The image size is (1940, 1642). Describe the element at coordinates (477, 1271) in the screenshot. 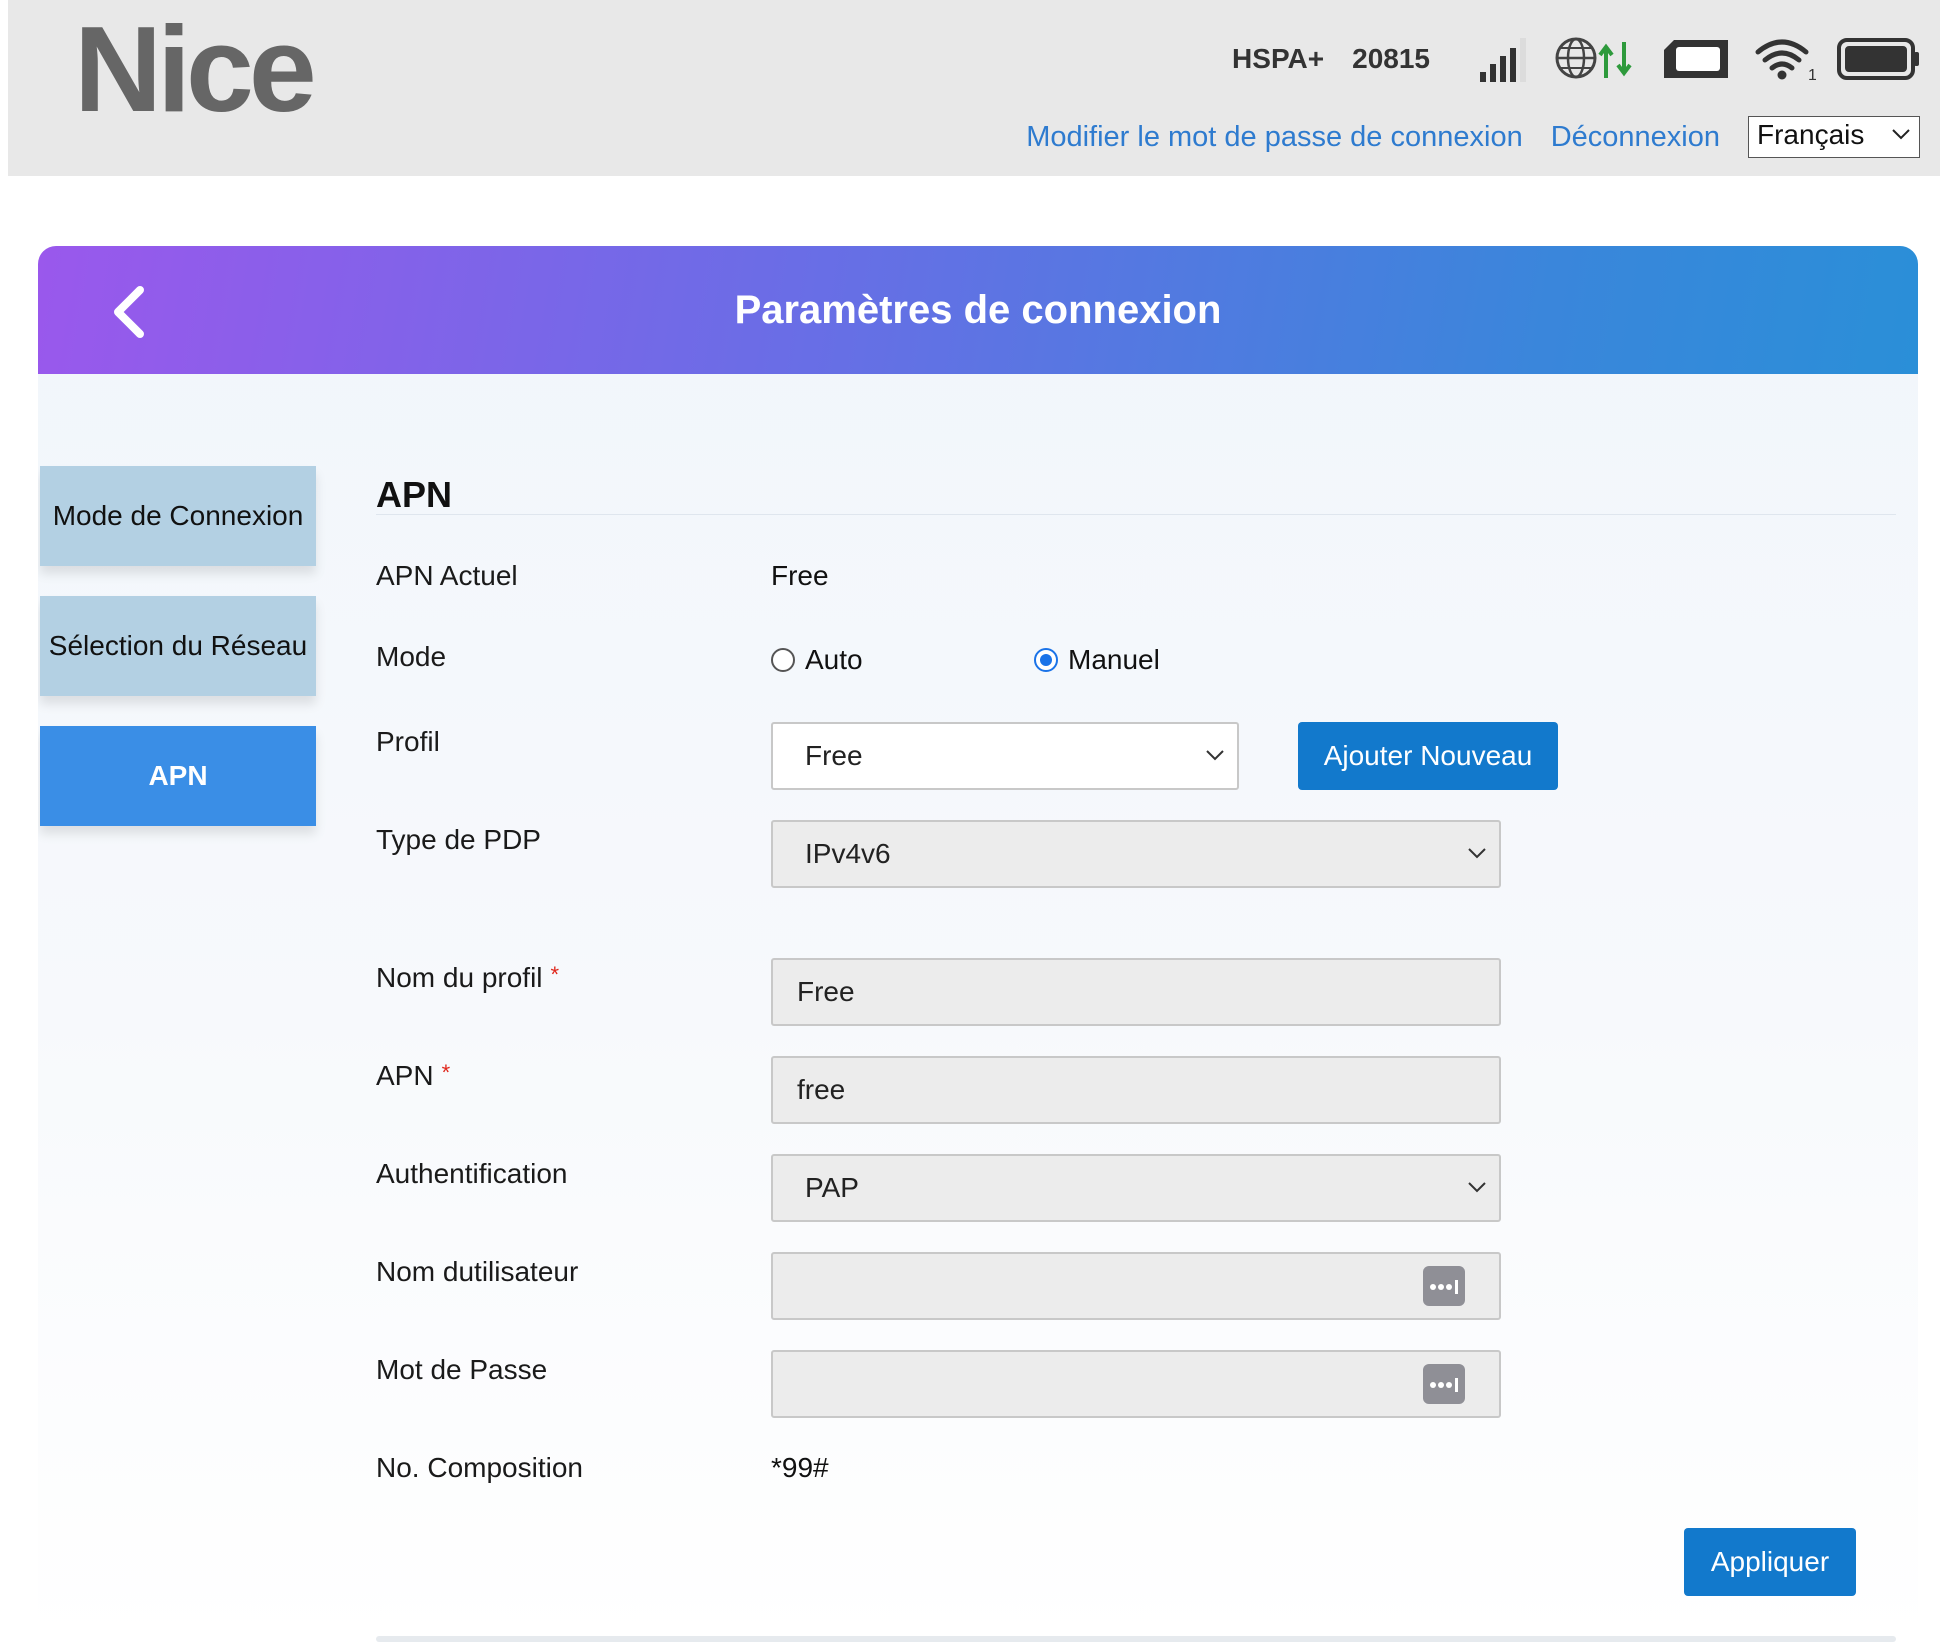

I see `username-label: Nom dutilisateur` at that location.